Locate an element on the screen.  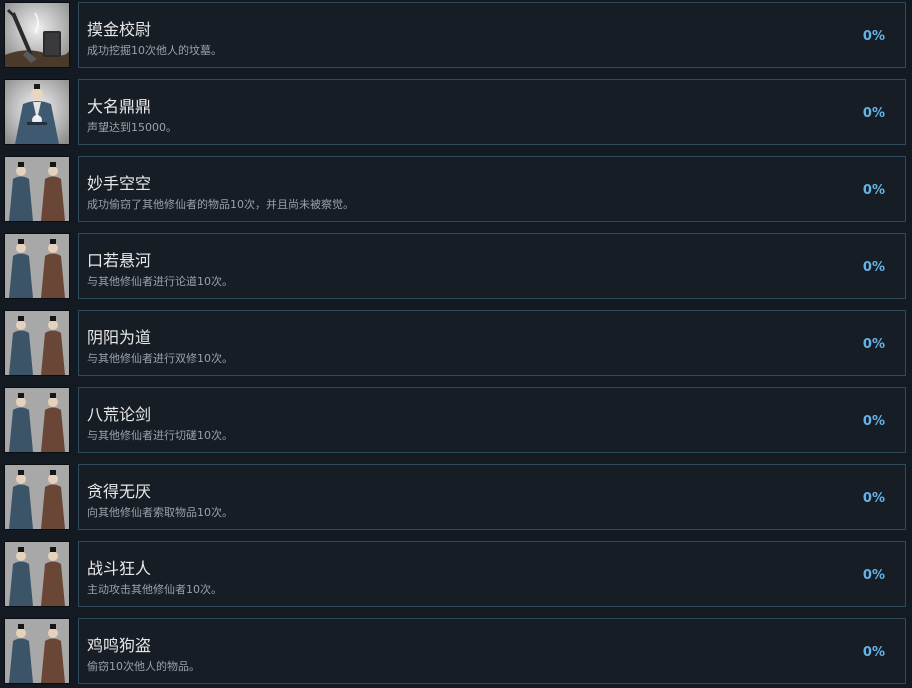
achievement-row: 口若悬河 与其他修仙者进行论道10次。 0% is located at coordinates (456, 267).